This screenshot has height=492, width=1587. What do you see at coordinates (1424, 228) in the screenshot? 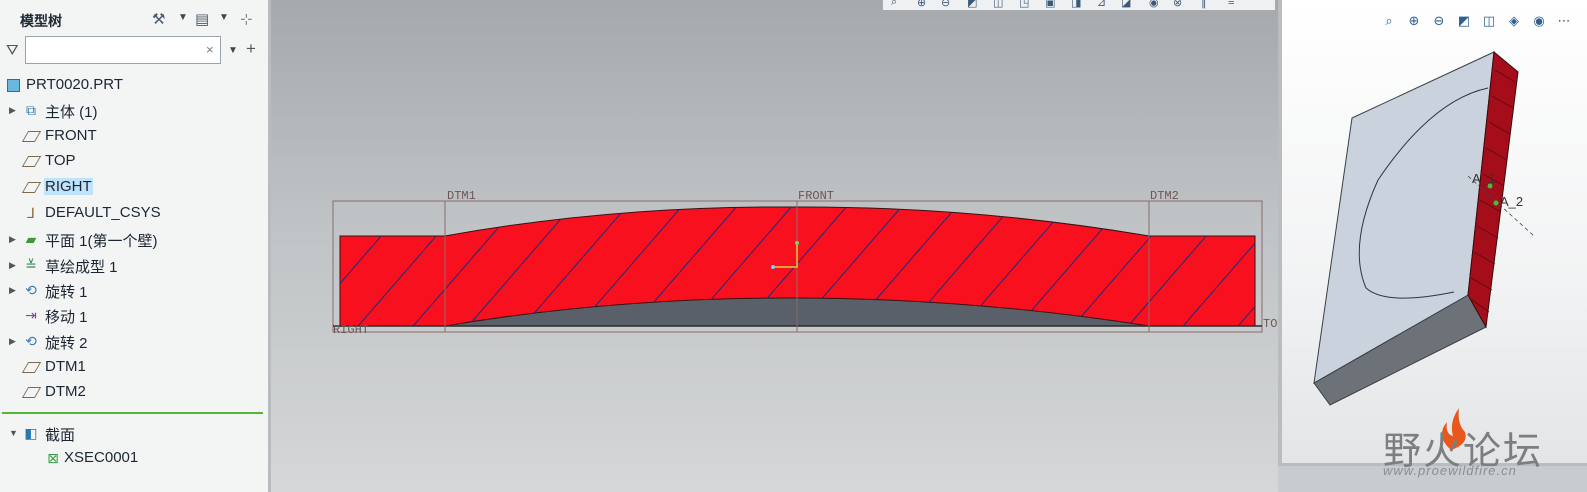
I see `part-3d-model: A_1 A_2` at bounding box center [1424, 228].